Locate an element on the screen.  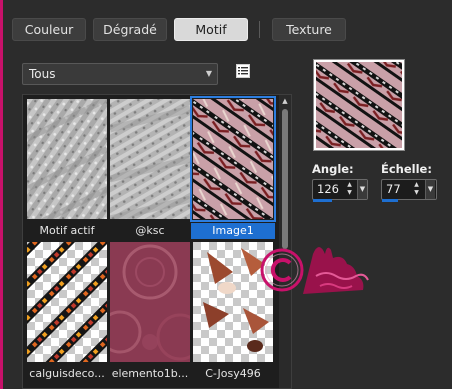
pattern-label: Motif actif is located at coordinates (67, 230).